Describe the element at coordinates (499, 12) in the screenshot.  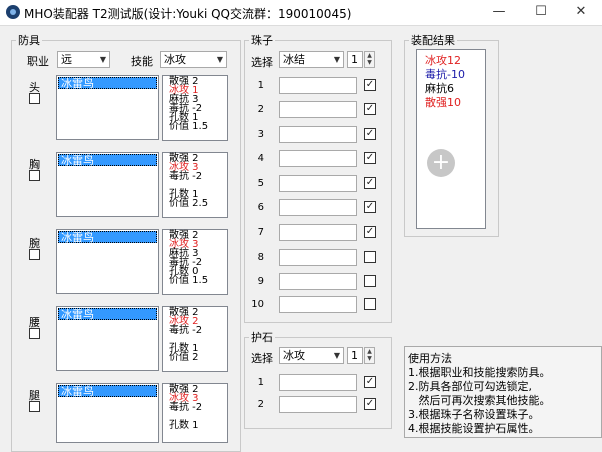
I see `minimize-button: —` at that location.